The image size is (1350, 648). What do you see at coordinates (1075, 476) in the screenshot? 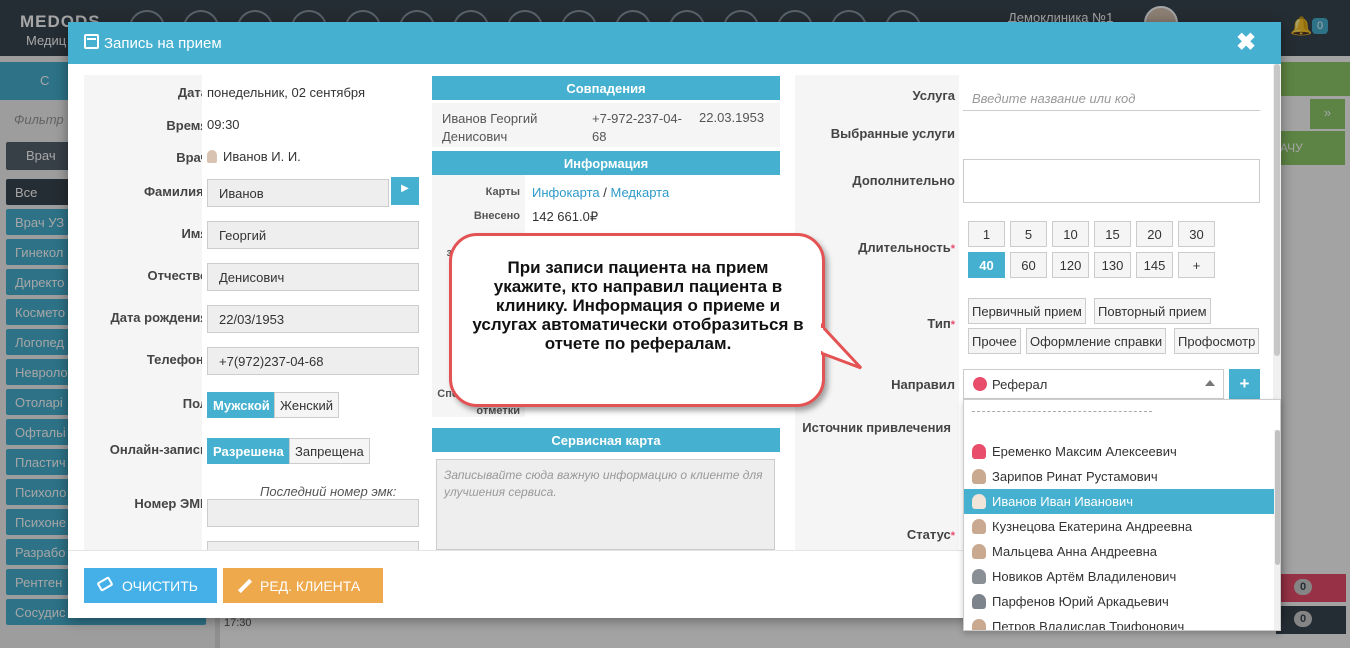
I see `referrer-option-label: Зарипов Ринат Рустамович` at bounding box center [1075, 476].